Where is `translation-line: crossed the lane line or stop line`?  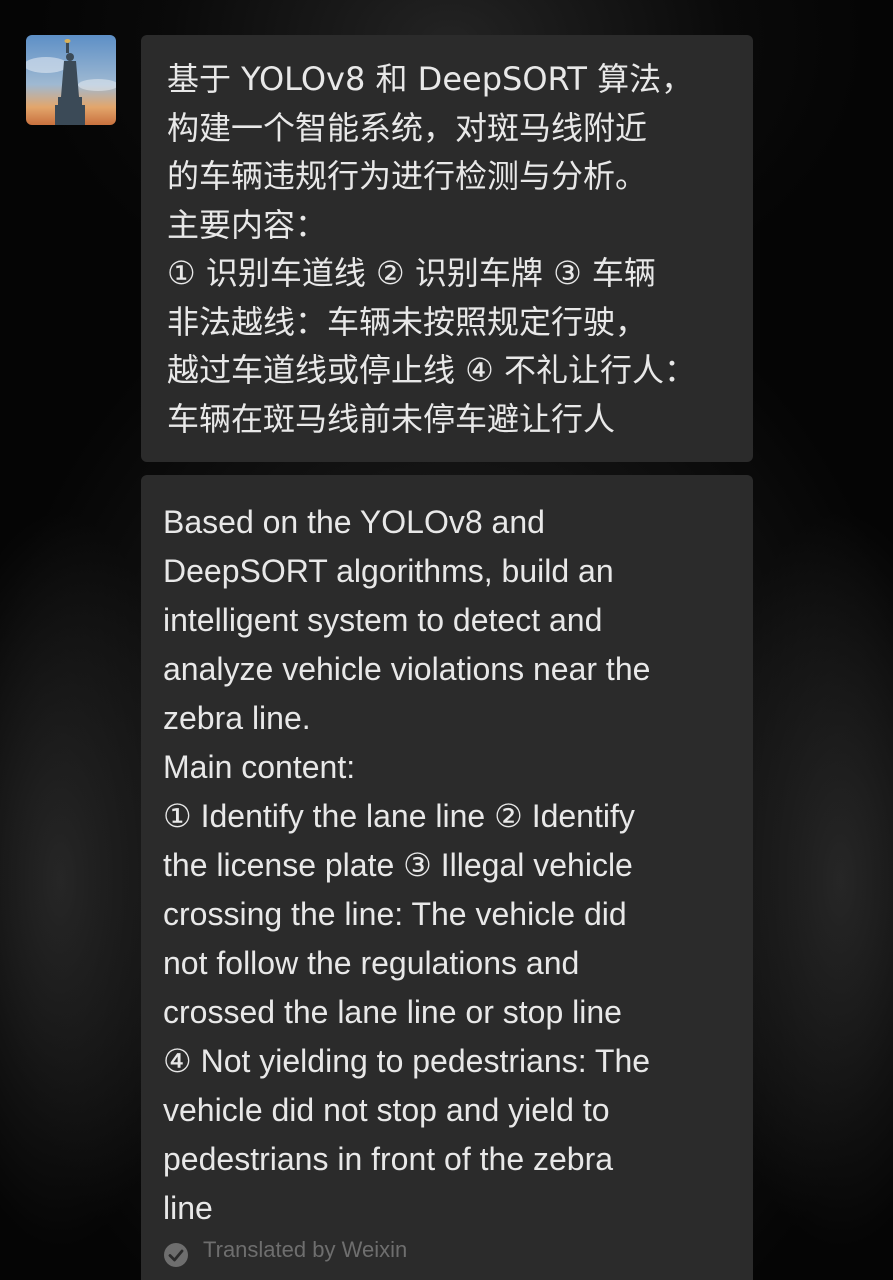
translation-line: crossed the lane line or stop line is located at coordinates (392, 1012).